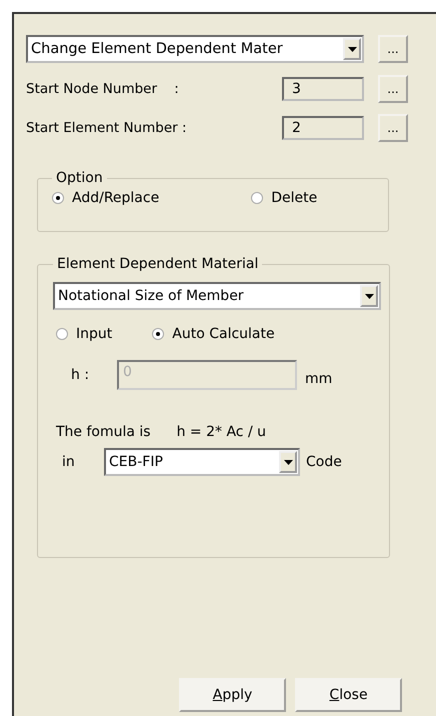  What do you see at coordinates (324, 462) in the screenshot?
I see `code-suffix-label: Code` at bounding box center [324, 462].